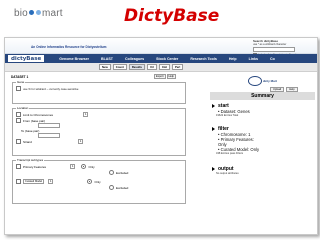 The height and width of the screenshot is (240, 320). What do you see at coordinates (230, 153) in the screenshot?
I see `filter-entry-count: 438 Entries pass Filters` at bounding box center [230, 153].